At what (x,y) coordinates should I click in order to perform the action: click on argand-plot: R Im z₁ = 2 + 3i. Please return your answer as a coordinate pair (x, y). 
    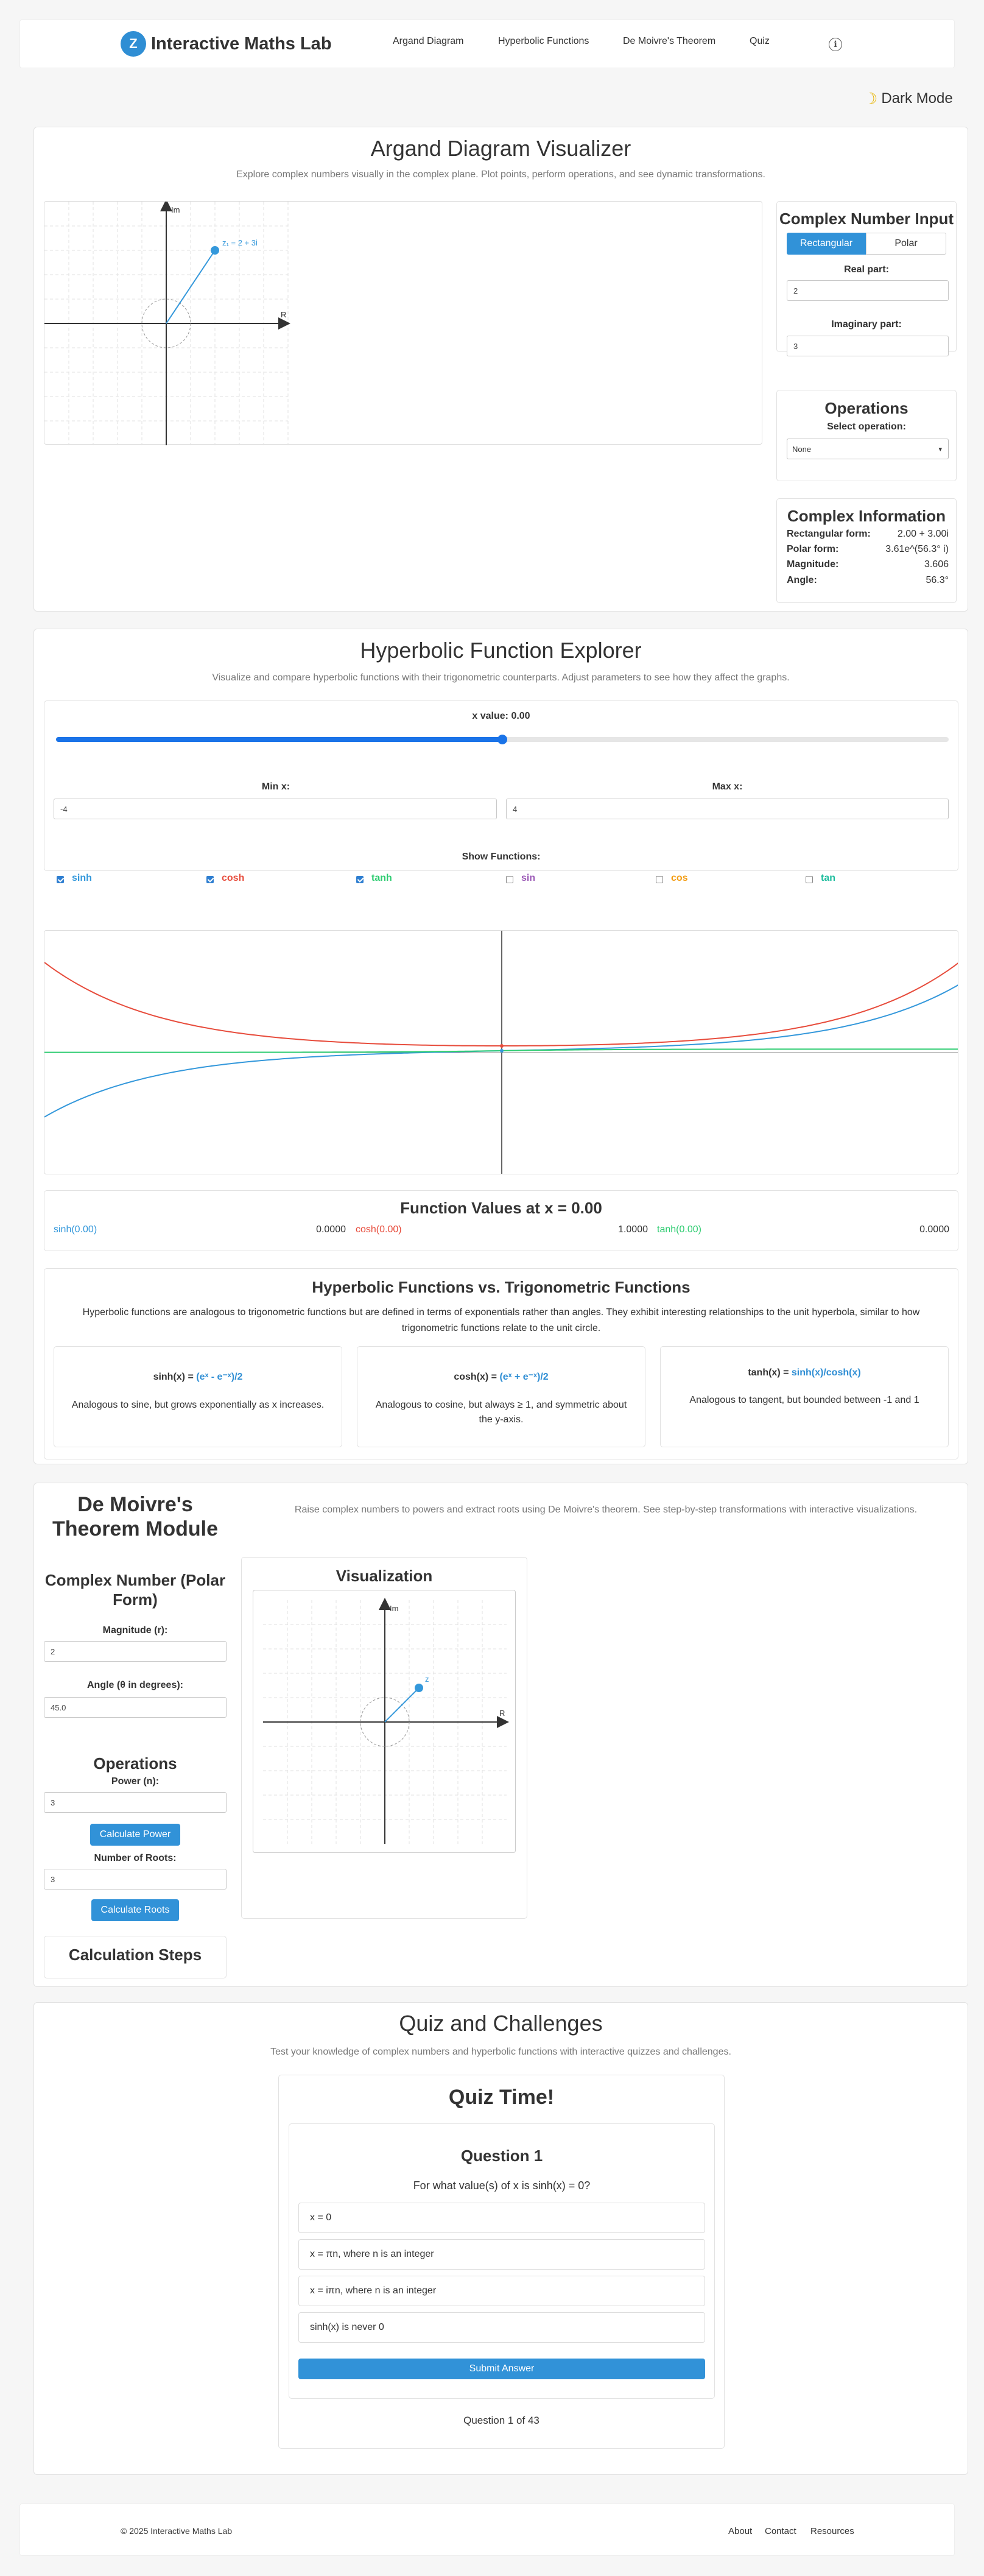
    Looking at the image, I should click on (167, 322).